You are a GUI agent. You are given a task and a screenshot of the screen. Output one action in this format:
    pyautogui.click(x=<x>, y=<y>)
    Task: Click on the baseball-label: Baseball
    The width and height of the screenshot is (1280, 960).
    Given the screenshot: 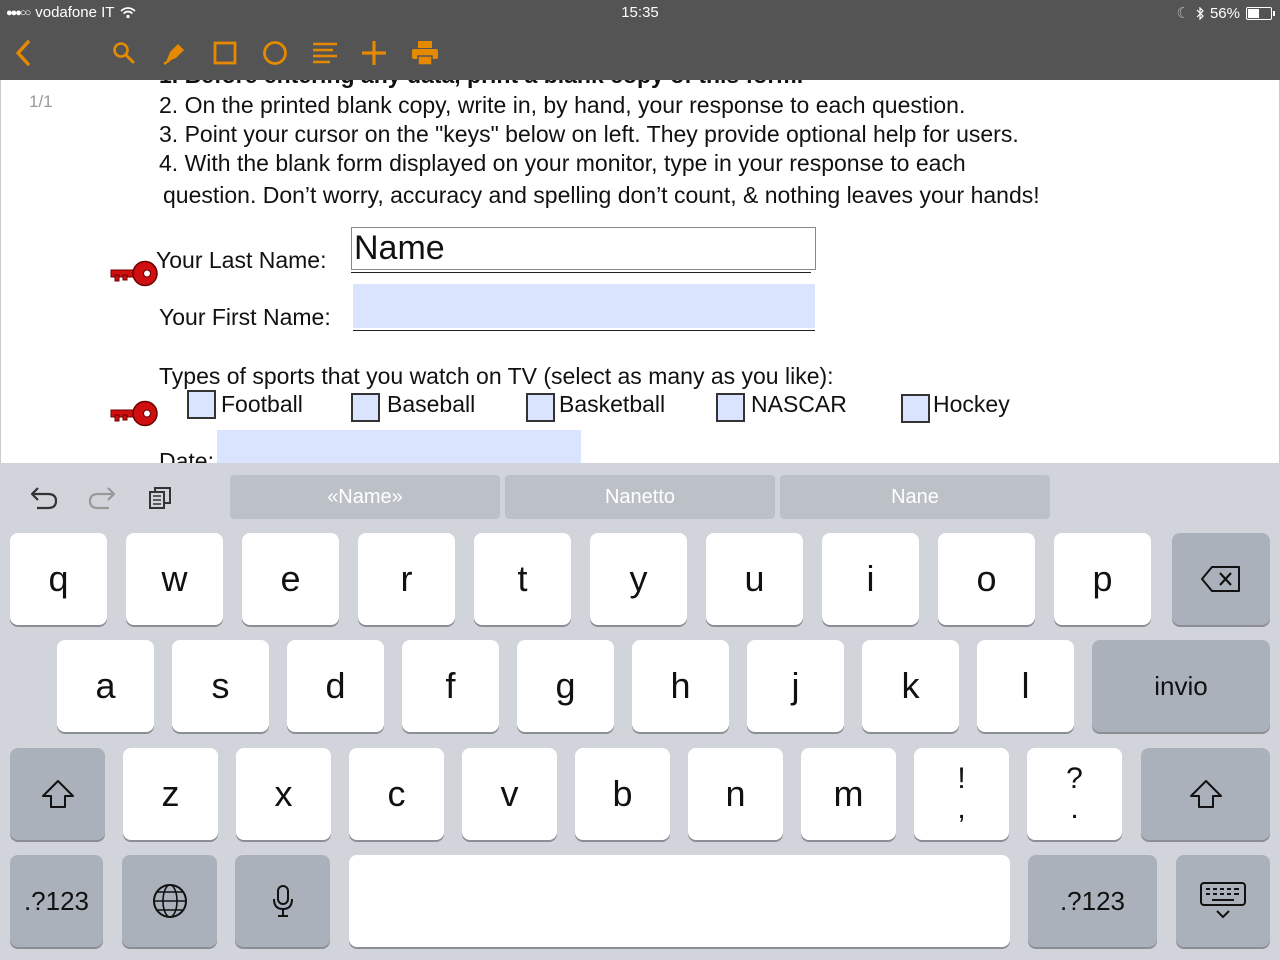 What is the action you would take?
    pyautogui.click(x=431, y=404)
    